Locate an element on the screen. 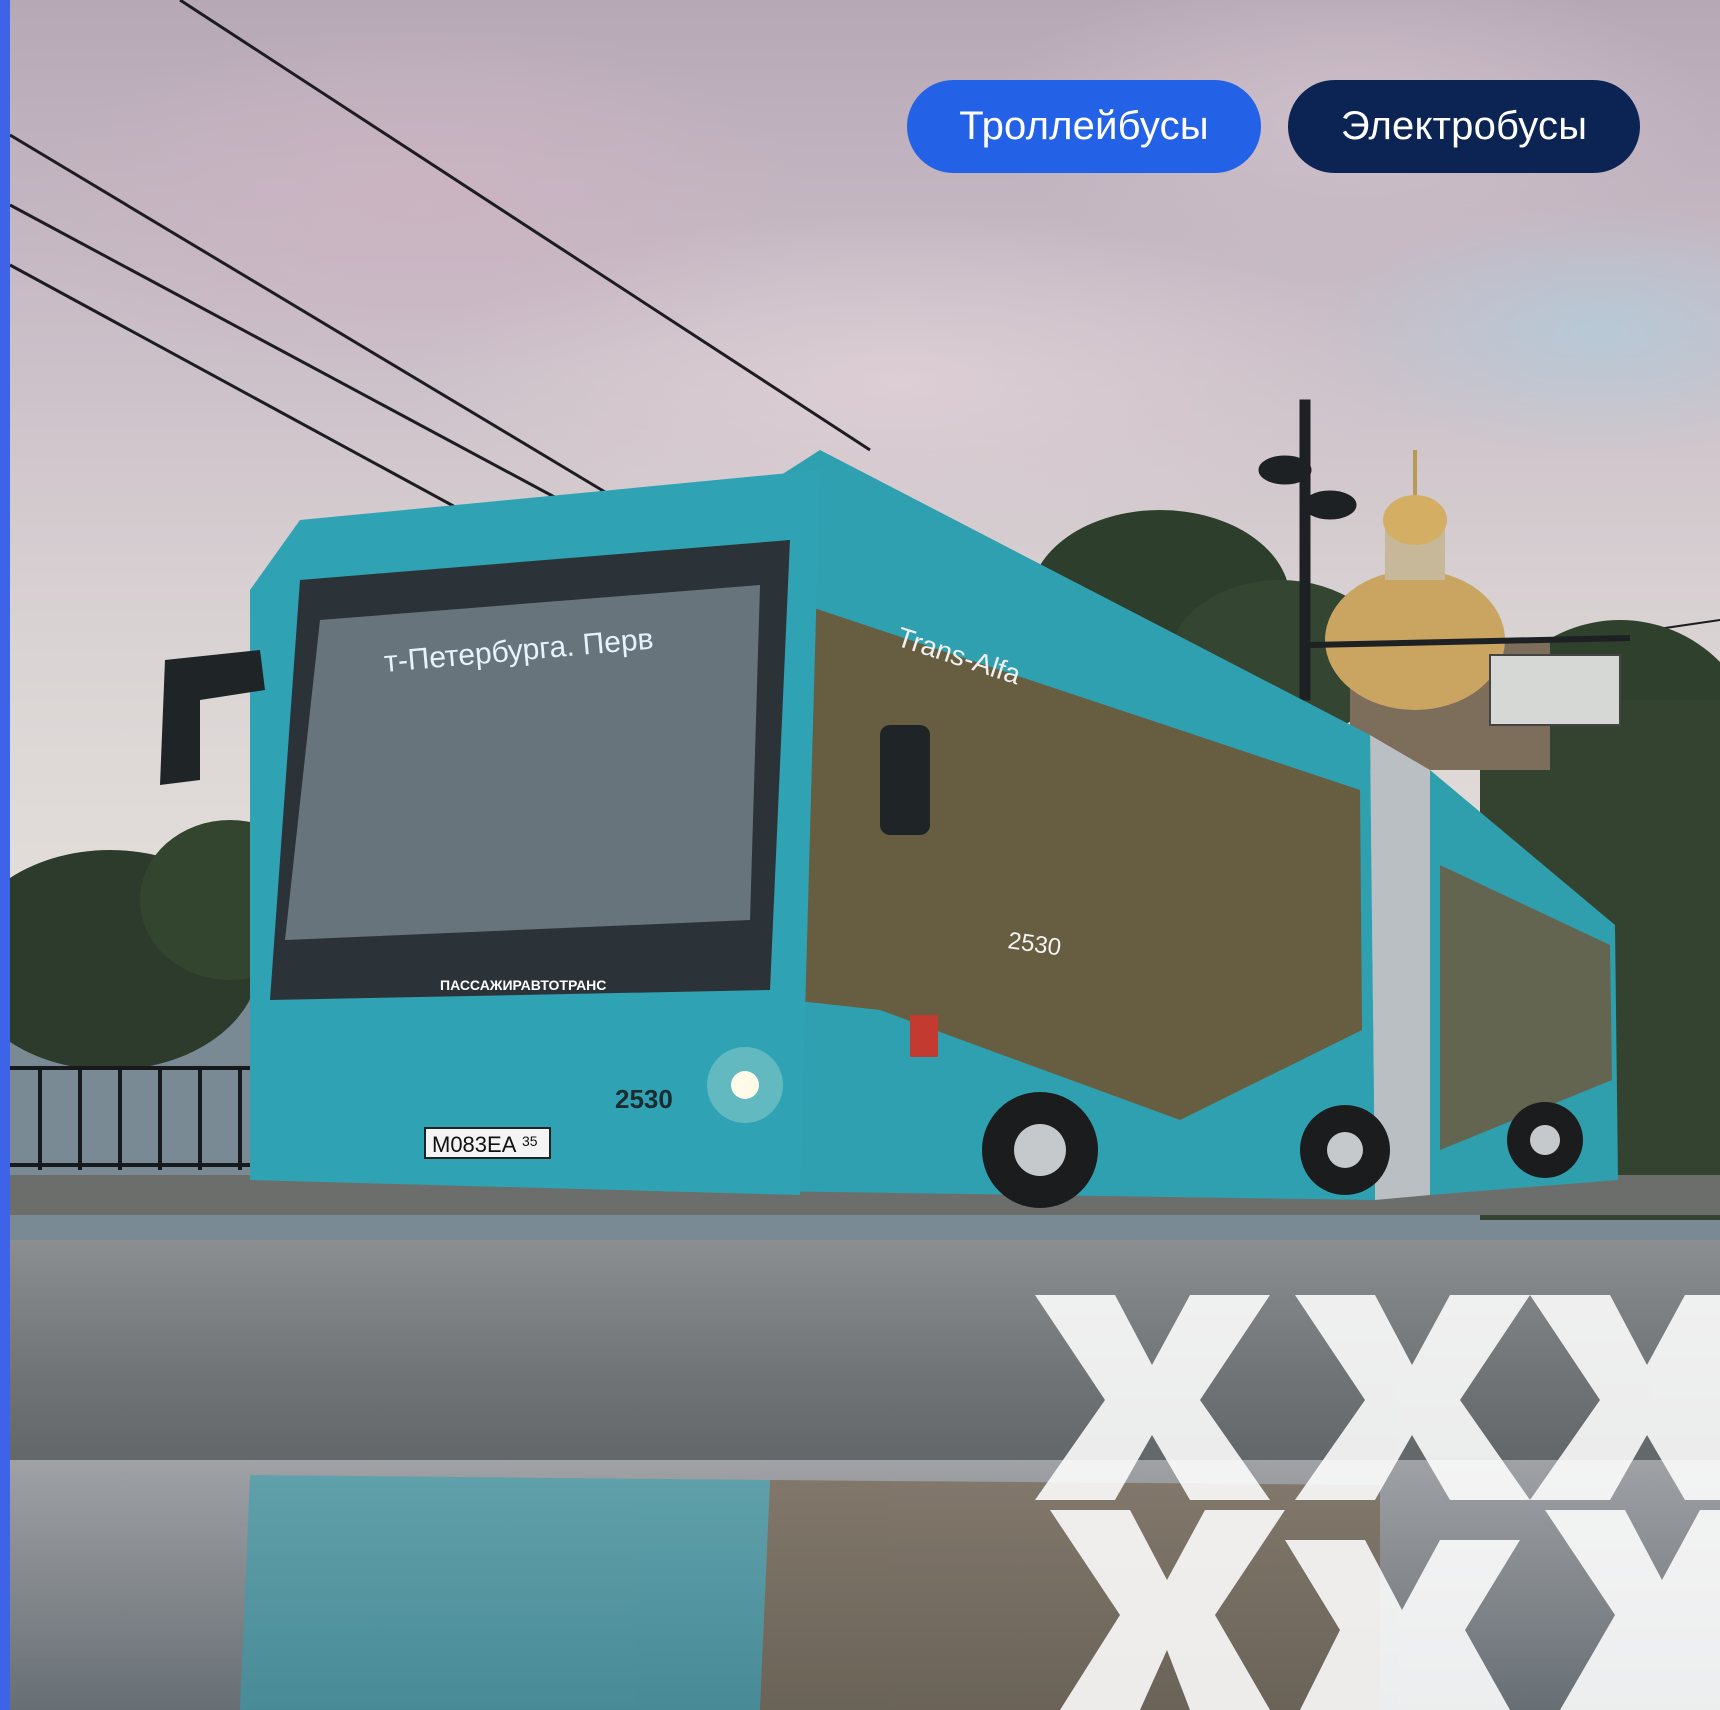 Image resolution: width=1720 pixels, height=1710 pixels. accent-strip is located at coordinates (5, 855).